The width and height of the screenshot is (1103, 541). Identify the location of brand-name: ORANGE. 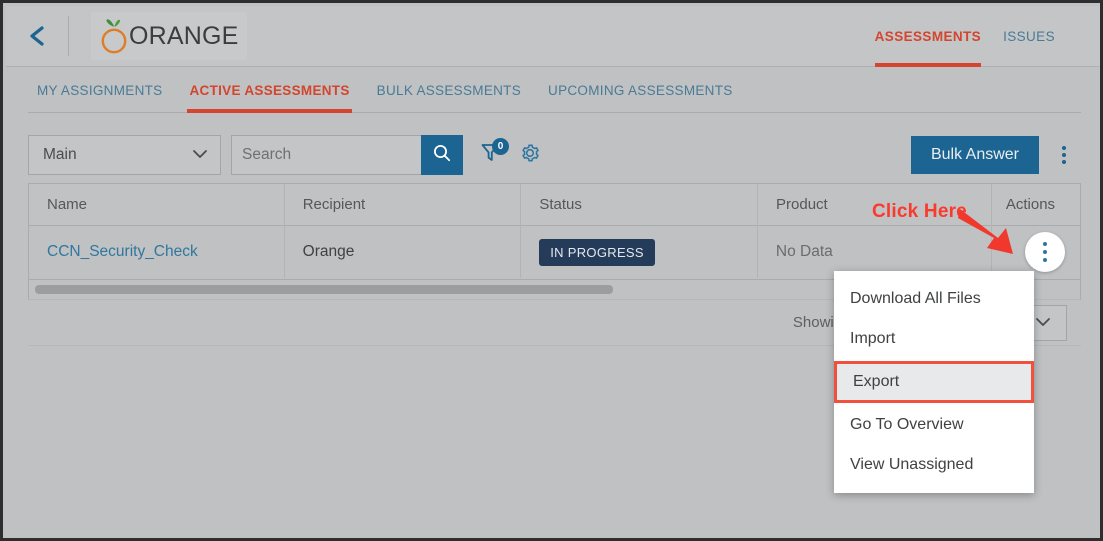
(184, 35).